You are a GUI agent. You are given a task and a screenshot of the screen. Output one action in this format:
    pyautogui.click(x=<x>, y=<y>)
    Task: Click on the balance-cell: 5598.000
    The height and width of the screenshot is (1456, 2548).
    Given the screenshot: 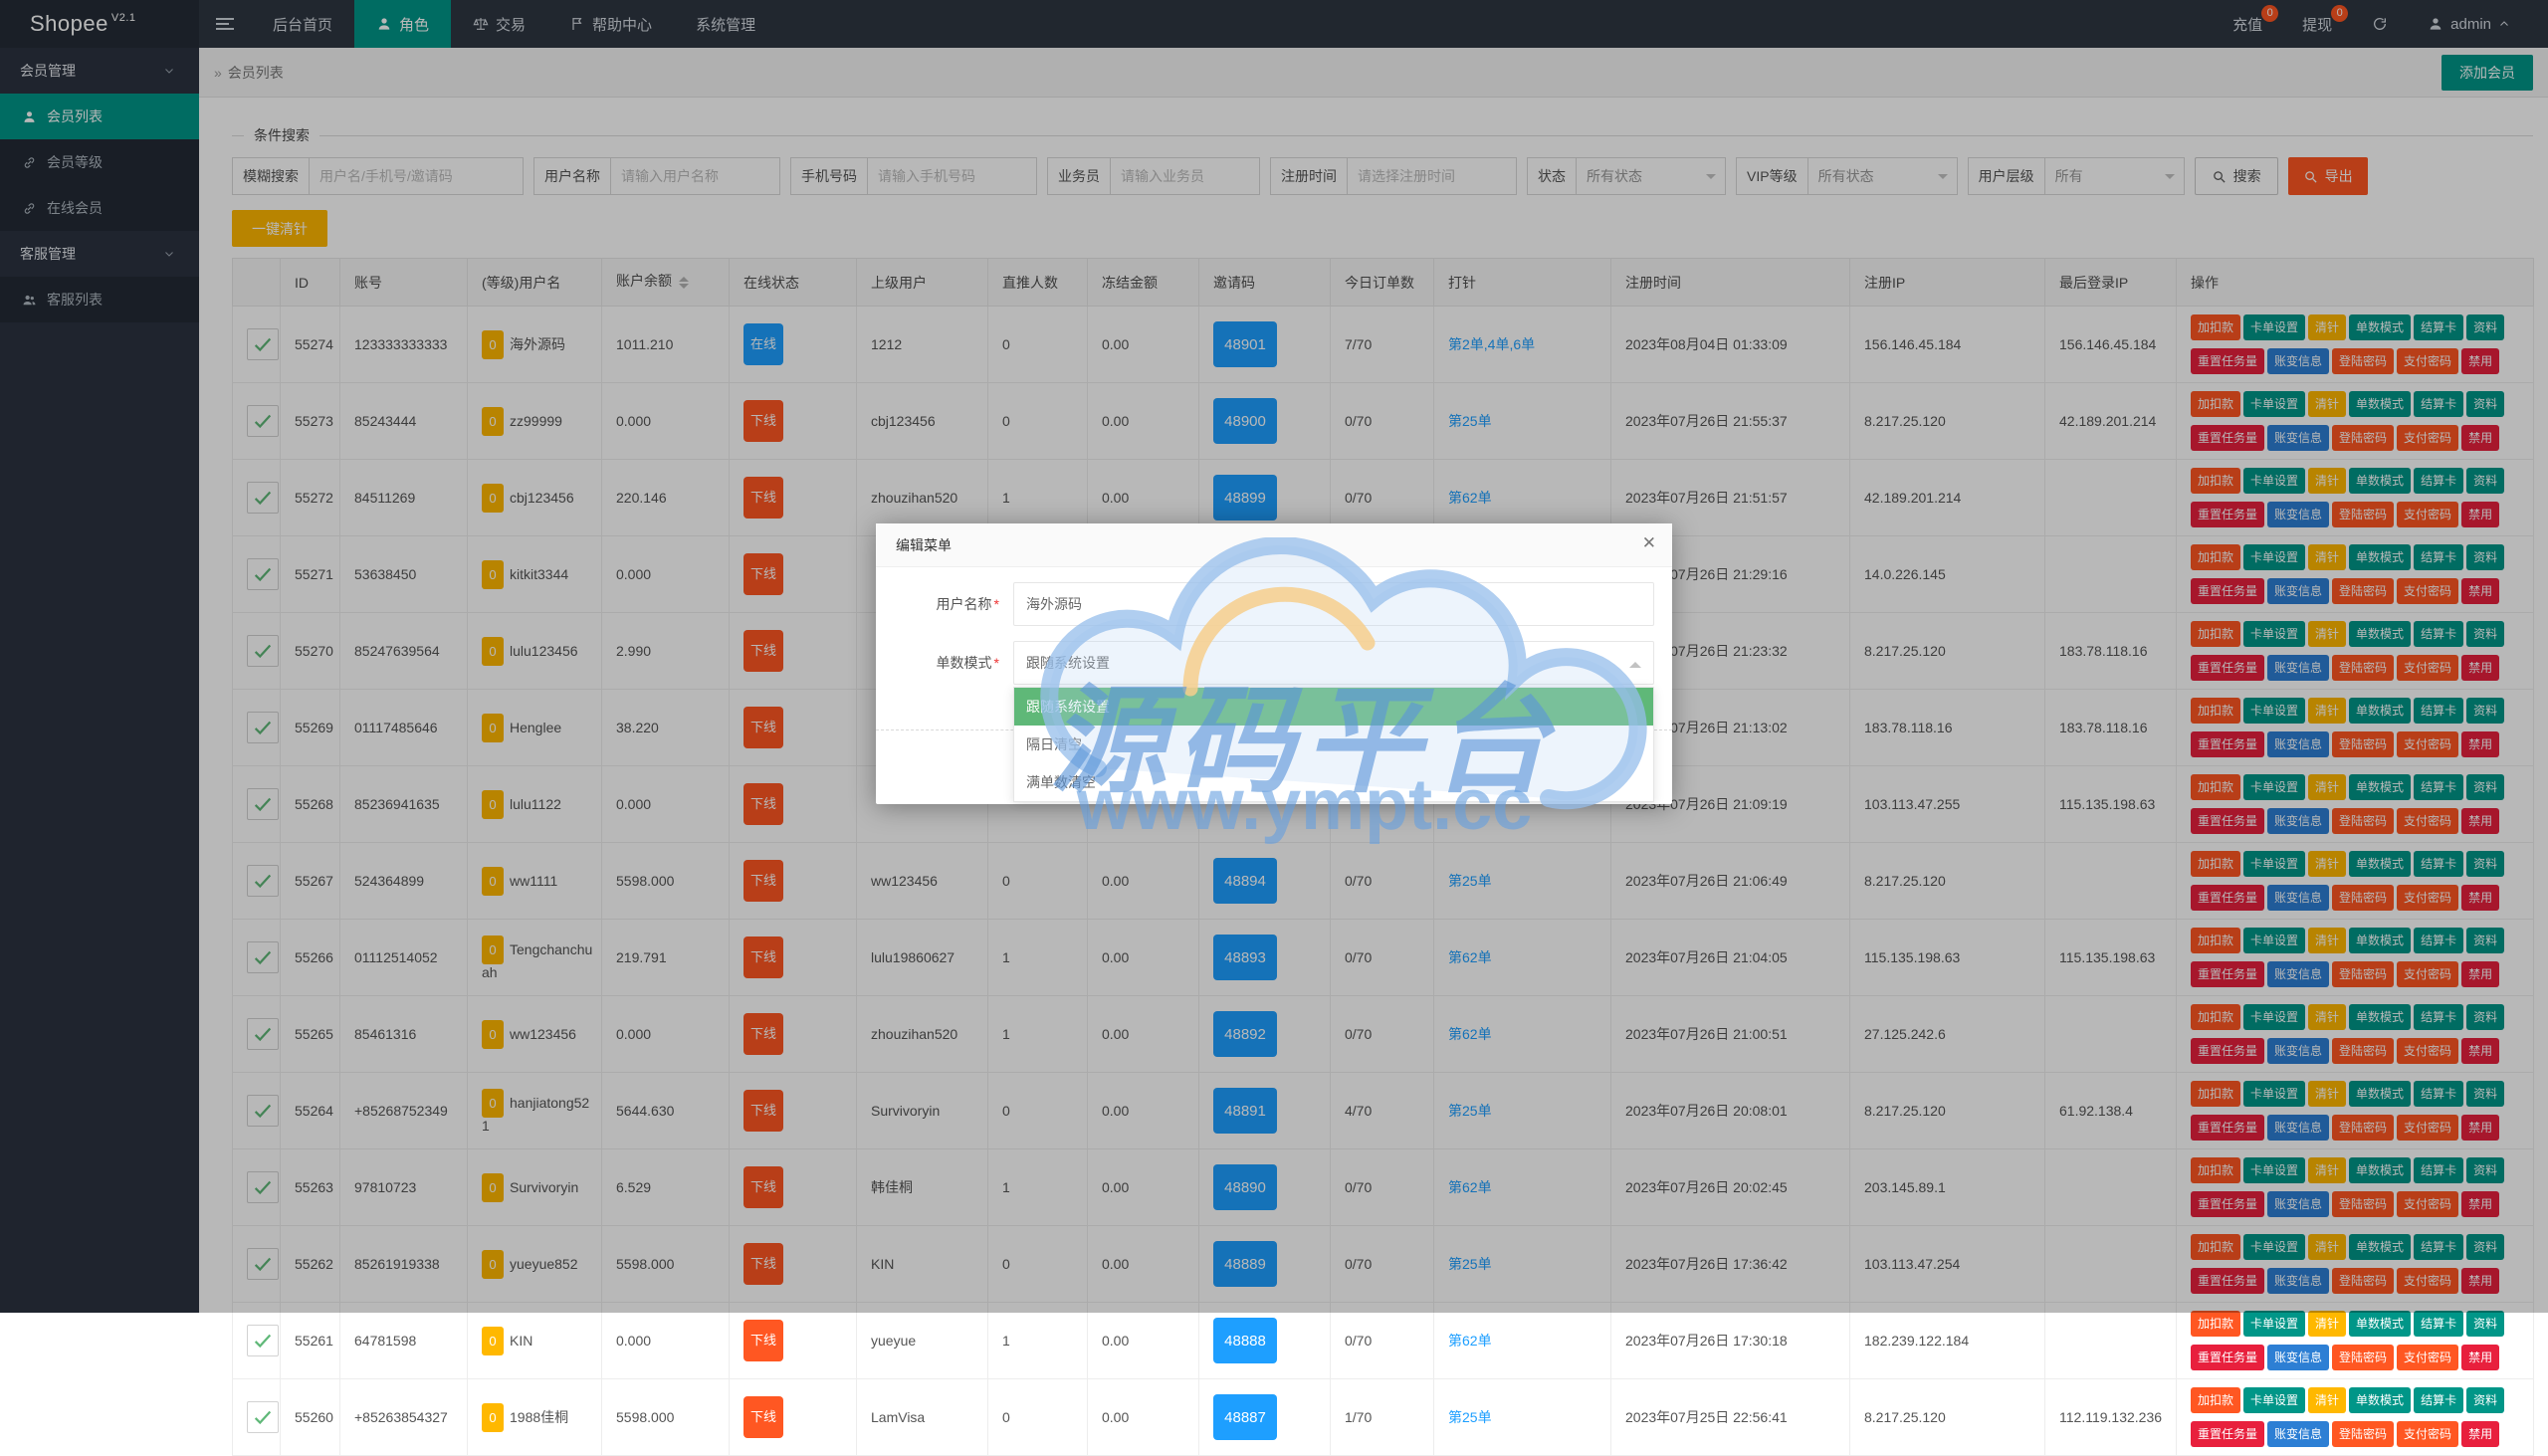 What is the action you would take?
    pyautogui.click(x=666, y=1417)
    